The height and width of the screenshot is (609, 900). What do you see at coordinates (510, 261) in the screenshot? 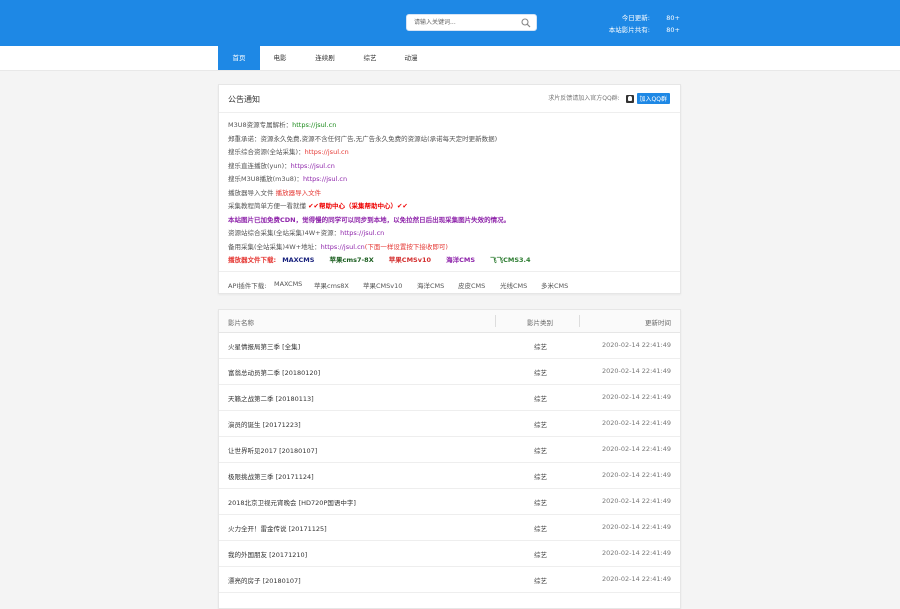
I see `download-feifei: 飞飞CMS3.4` at bounding box center [510, 261].